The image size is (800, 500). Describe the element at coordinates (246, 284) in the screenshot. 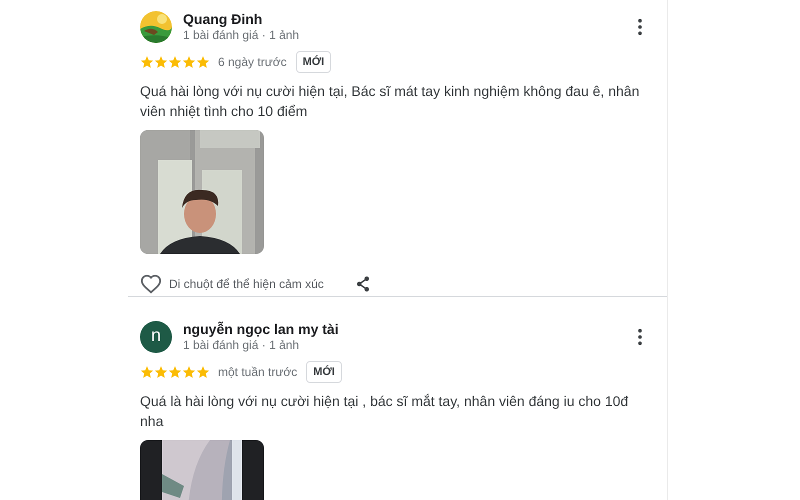

I see `reaction-hint: Di chuột để thể hiện cảm xúc` at that location.